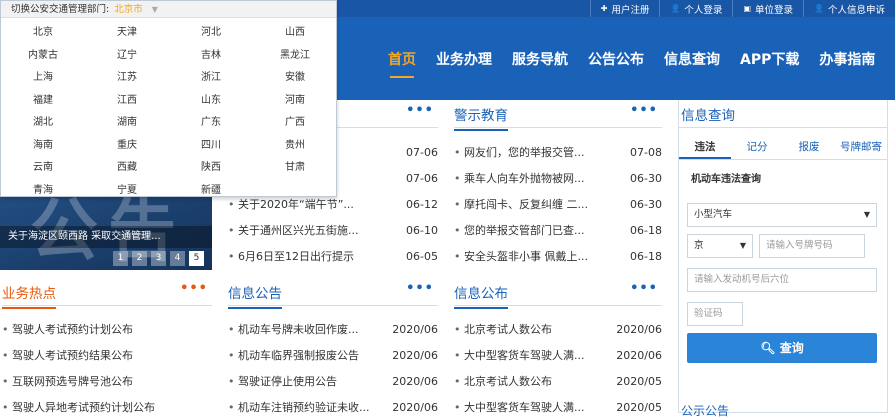 The width and height of the screenshot is (895, 420). Describe the element at coordinates (767, 8) in the screenshot. I see `top-link-2: ▣ 单位登录` at that location.